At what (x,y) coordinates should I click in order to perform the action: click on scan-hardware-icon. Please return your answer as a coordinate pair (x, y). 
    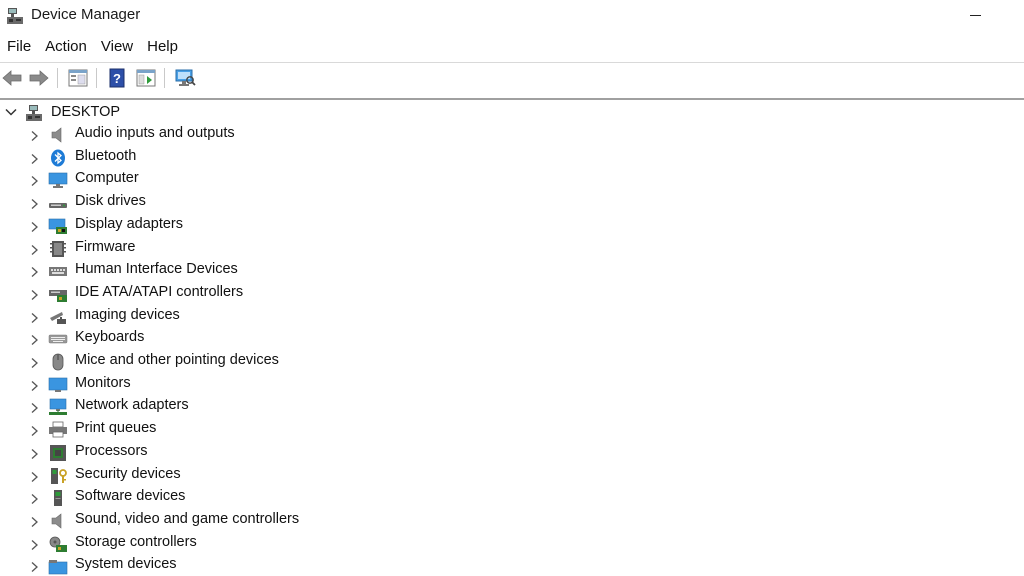
    Looking at the image, I should click on (185, 77).